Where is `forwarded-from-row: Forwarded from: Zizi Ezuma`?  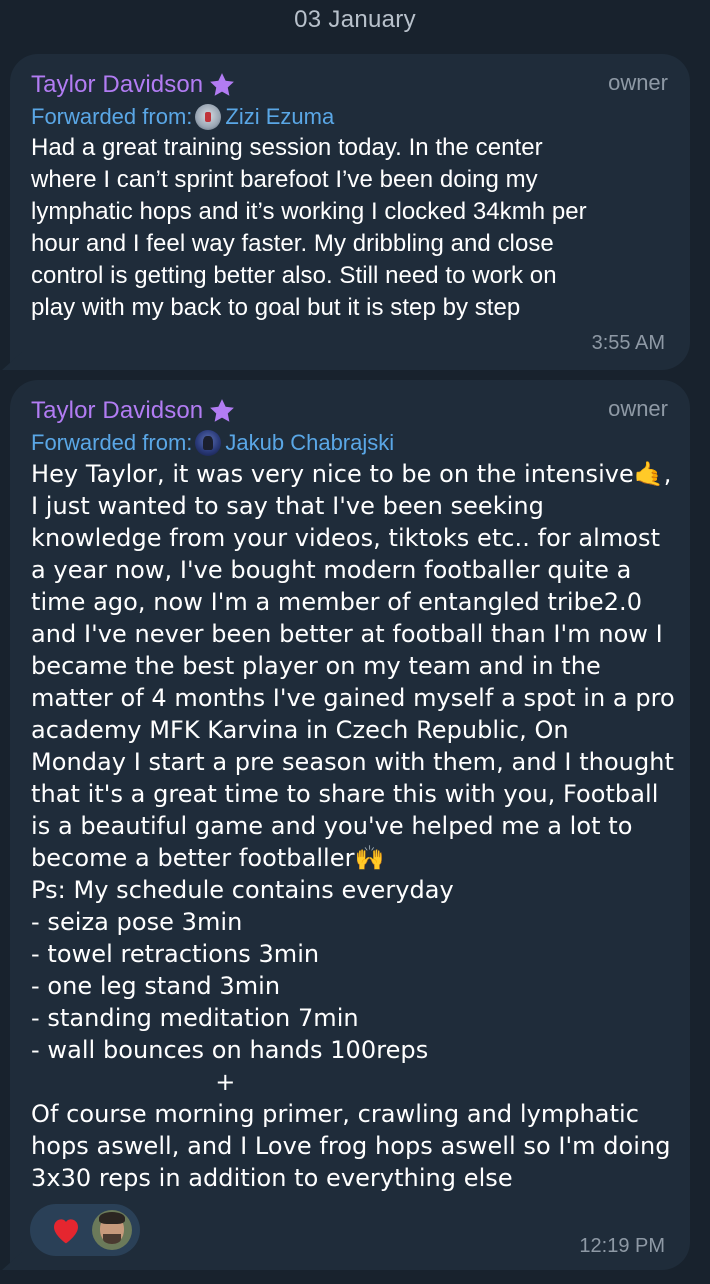 forwarded-from-row: Forwarded from: Zizi Ezuma is located at coordinates (182, 117).